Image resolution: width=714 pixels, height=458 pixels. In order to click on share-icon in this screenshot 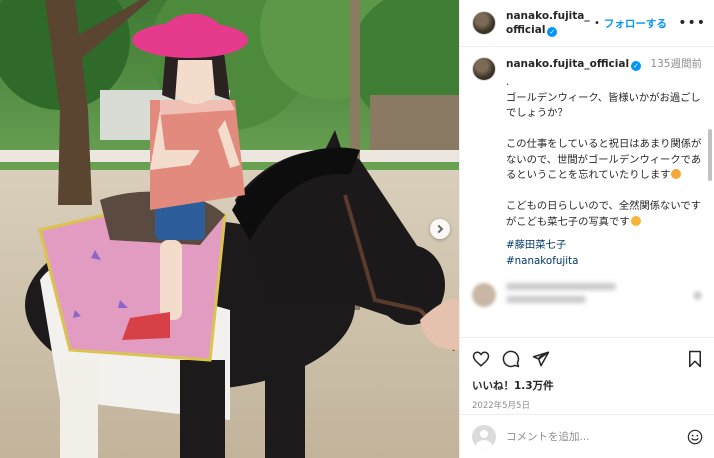, I will do `click(541, 359)`.